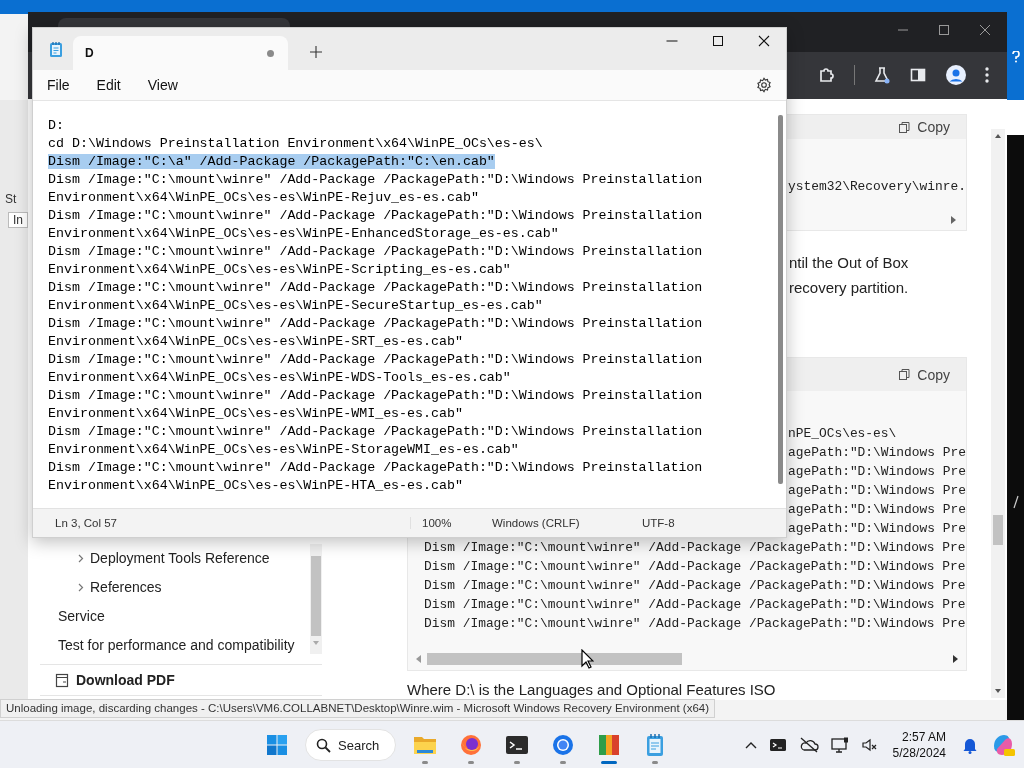 Image resolution: width=1024 pixels, height=768 pixels. What do you see at coordinates (351, 745) in the screenshot?
I see `search-button: Search` at bounding box center [351, 745].